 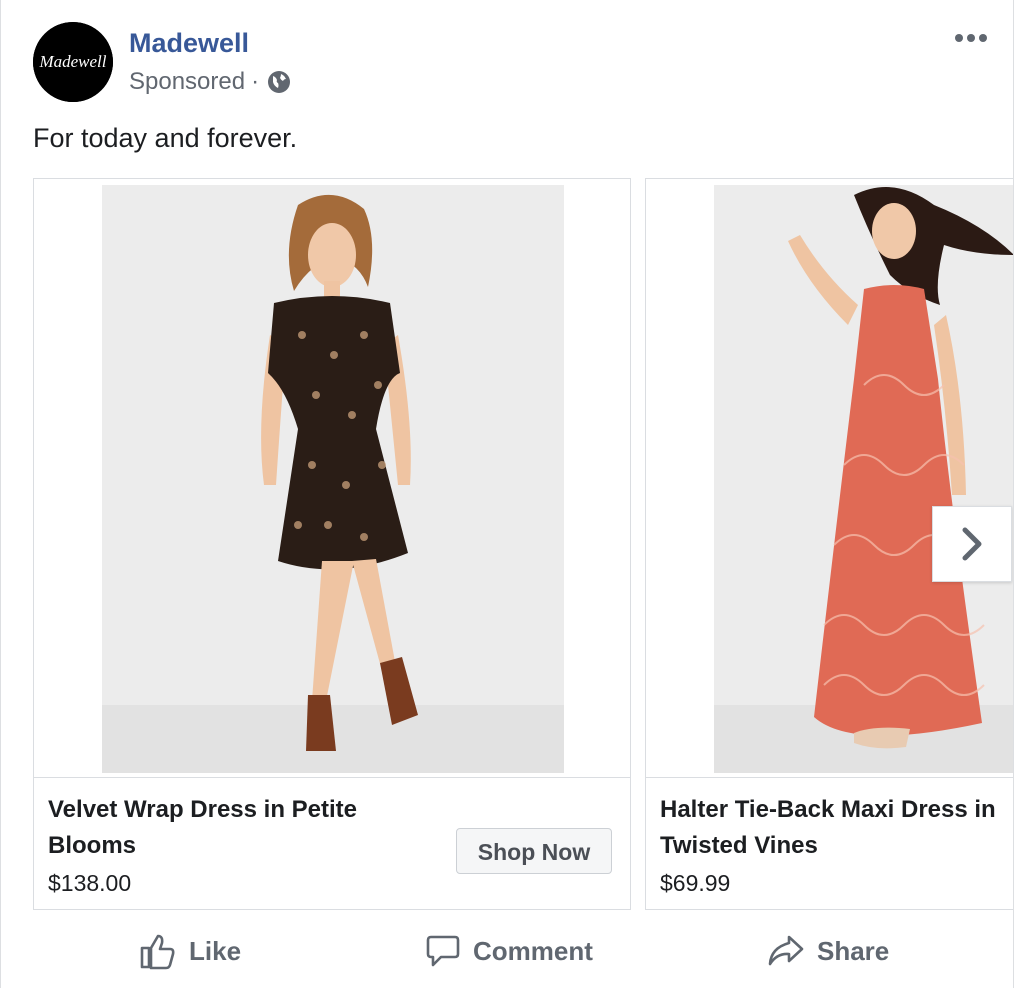 I want to click on like-icon, so click(x=157, y=952).